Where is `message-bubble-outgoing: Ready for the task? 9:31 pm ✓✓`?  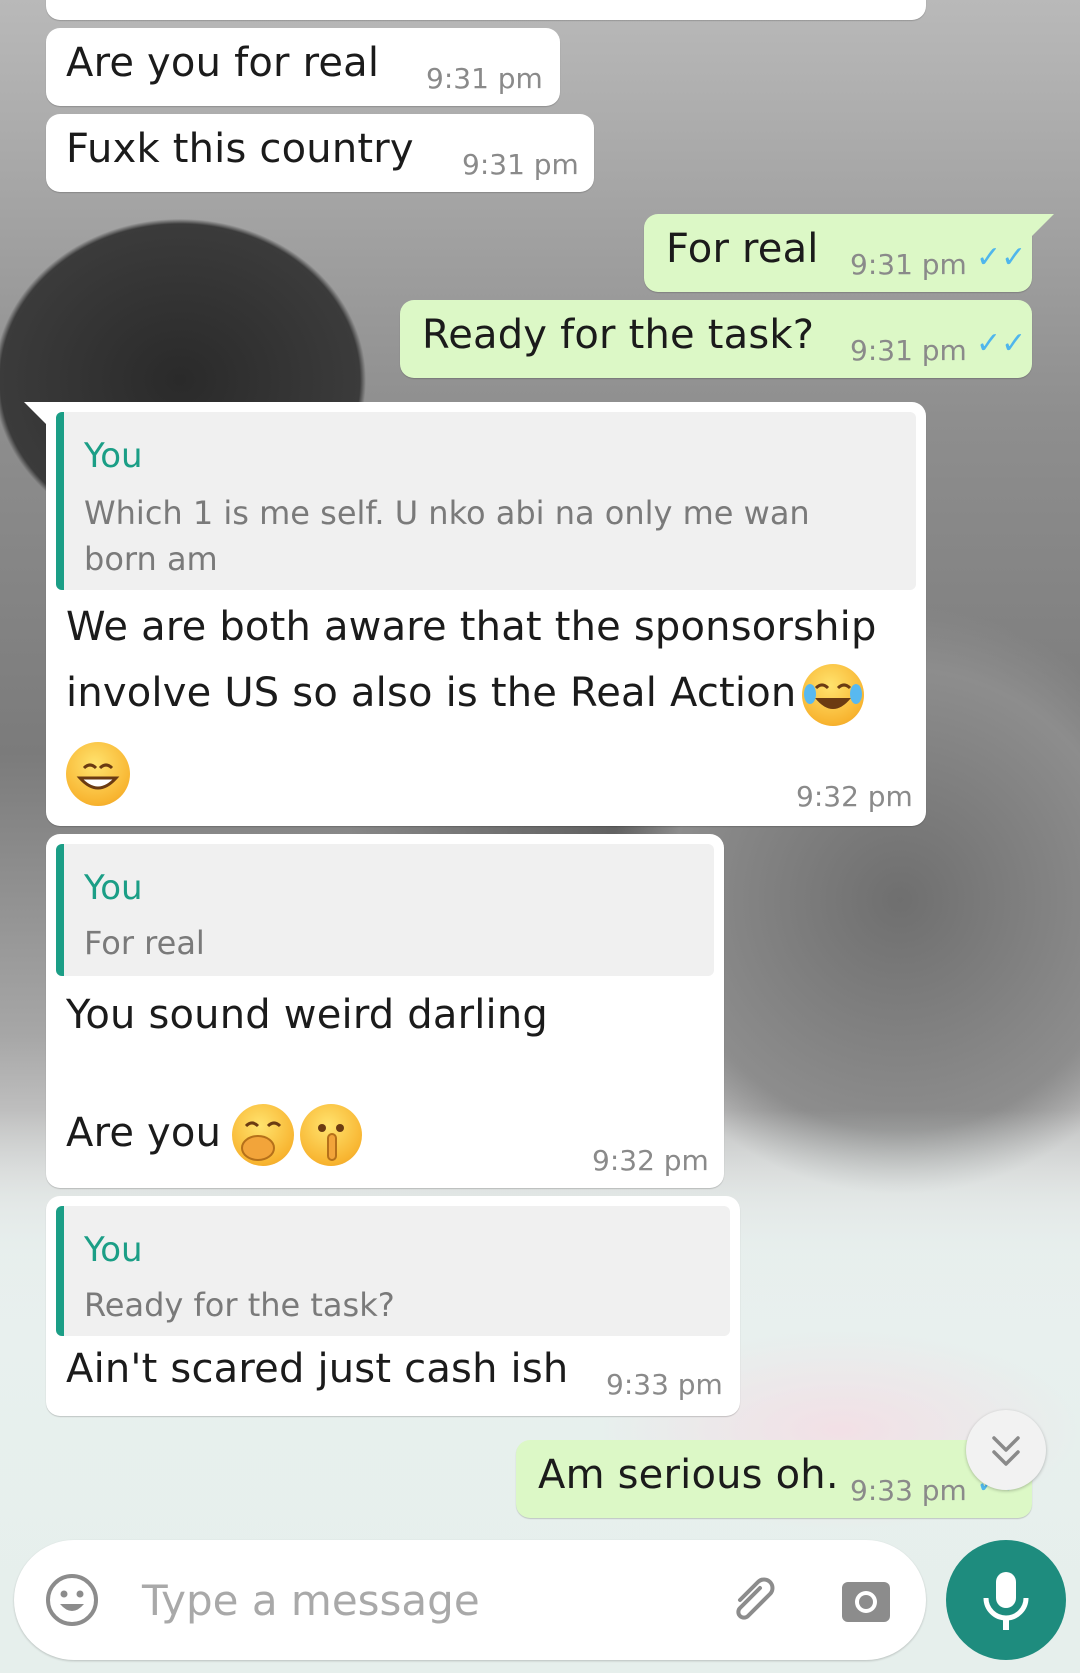
message-bubble-outgoing: Ready for the task? 9:31 pm ✓✓ is located at coordinates (716, 339).